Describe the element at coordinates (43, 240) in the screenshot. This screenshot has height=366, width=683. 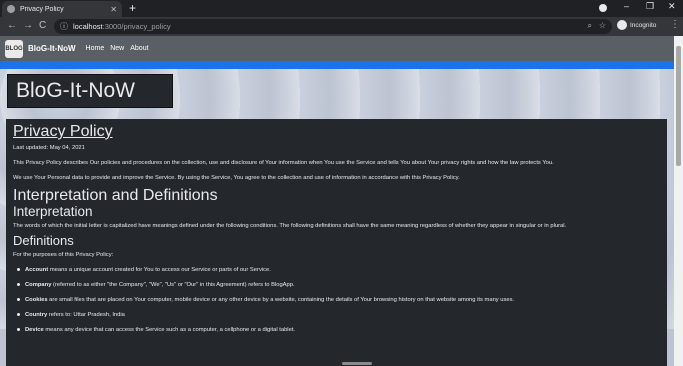
I see `heading-definitions: Definitions` at that location.